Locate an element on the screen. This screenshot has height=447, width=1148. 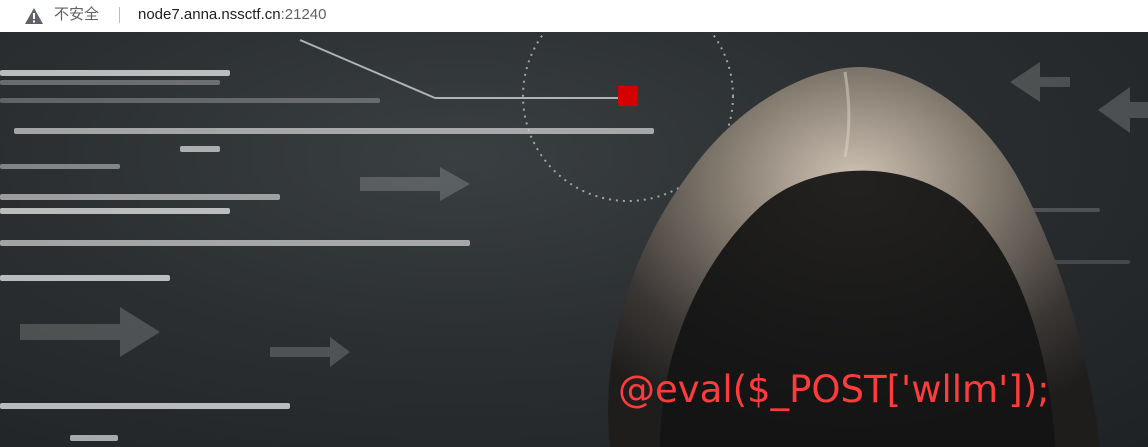
security-status-label: 不安全 is located at coordinates (76, 15).